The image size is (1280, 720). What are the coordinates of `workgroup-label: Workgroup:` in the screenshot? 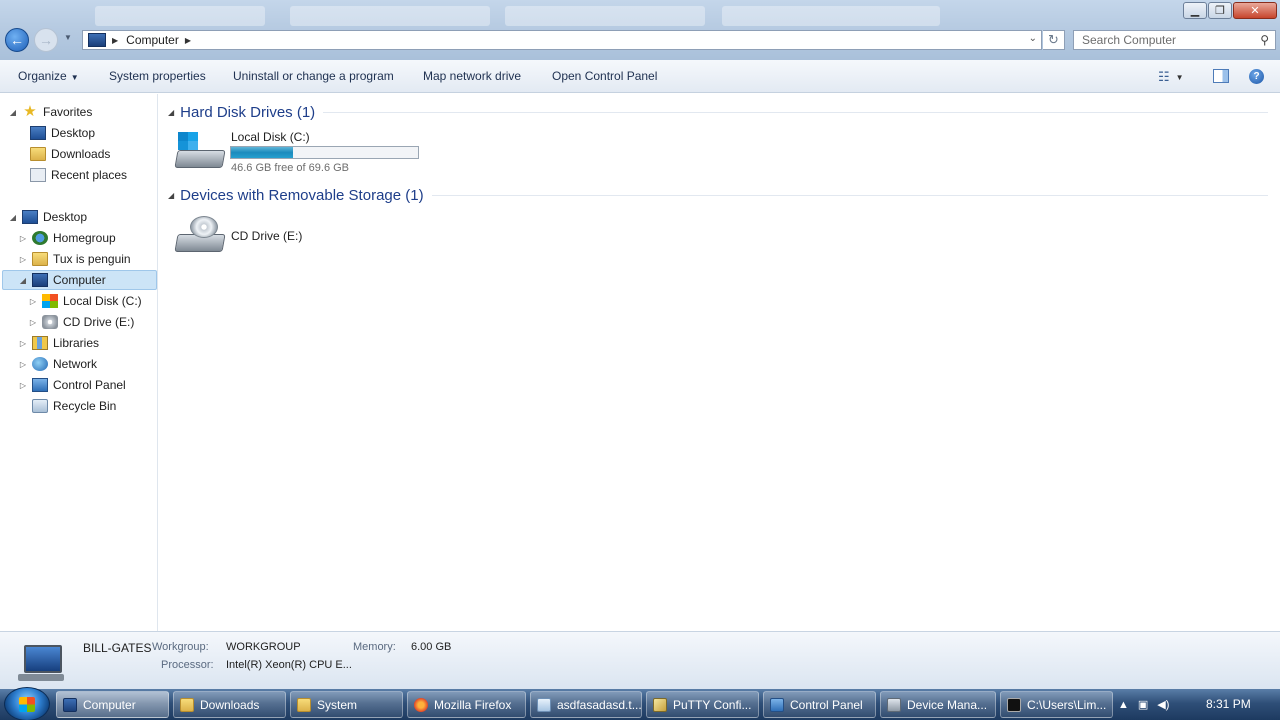 It's located at (180, 647).